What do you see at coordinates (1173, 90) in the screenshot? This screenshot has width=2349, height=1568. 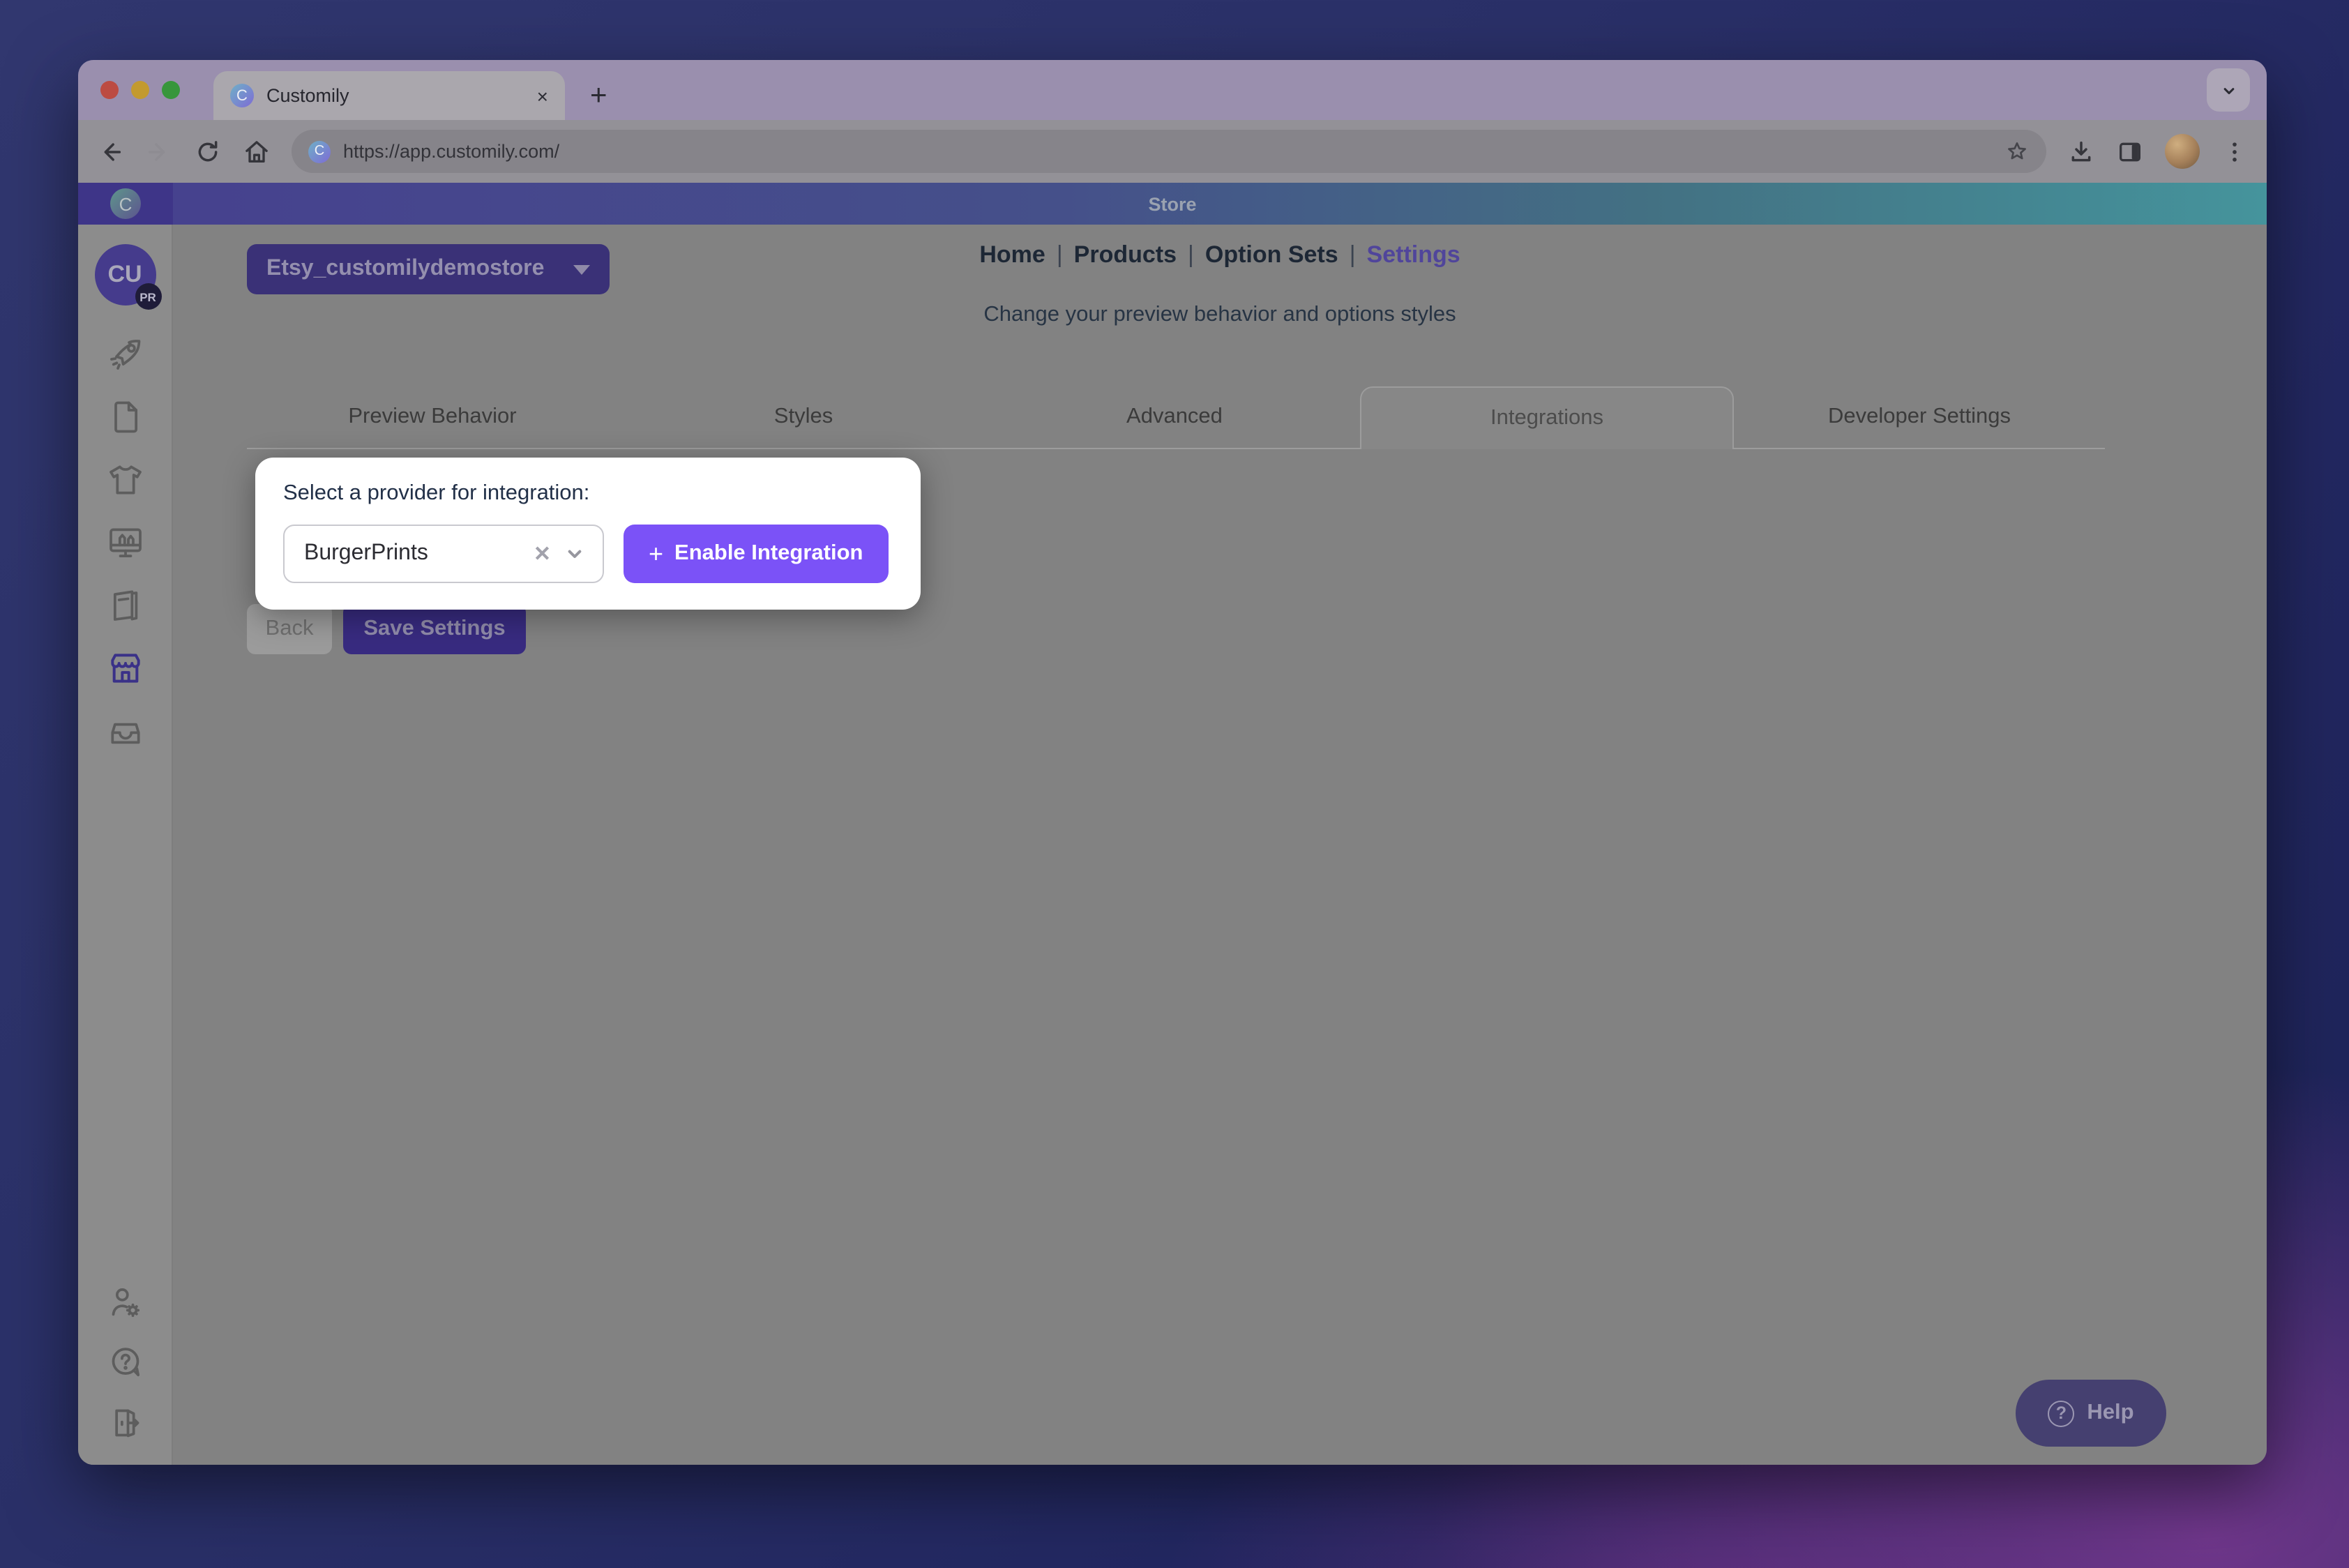 I see `browser-tab-strip: C Customily × +` at bounding box center [1173, 90].